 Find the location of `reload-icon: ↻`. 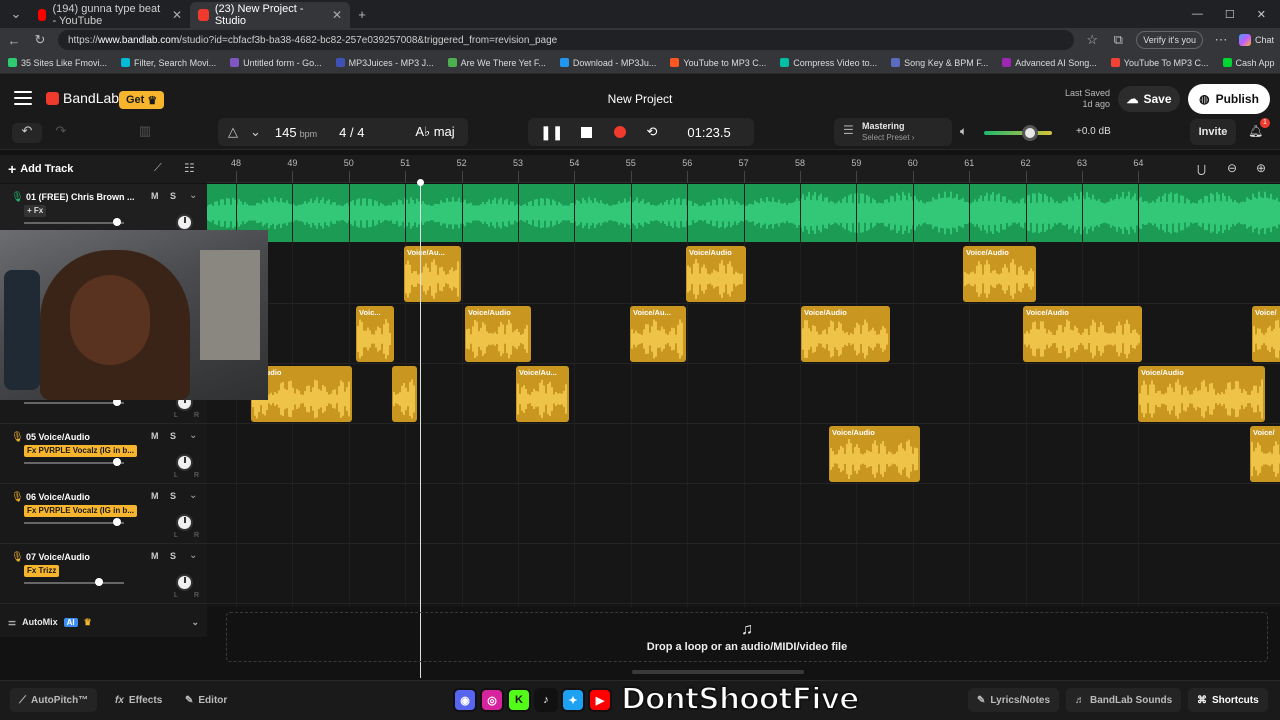

reload-icon: ↻ is located at coordinates (40, 40).